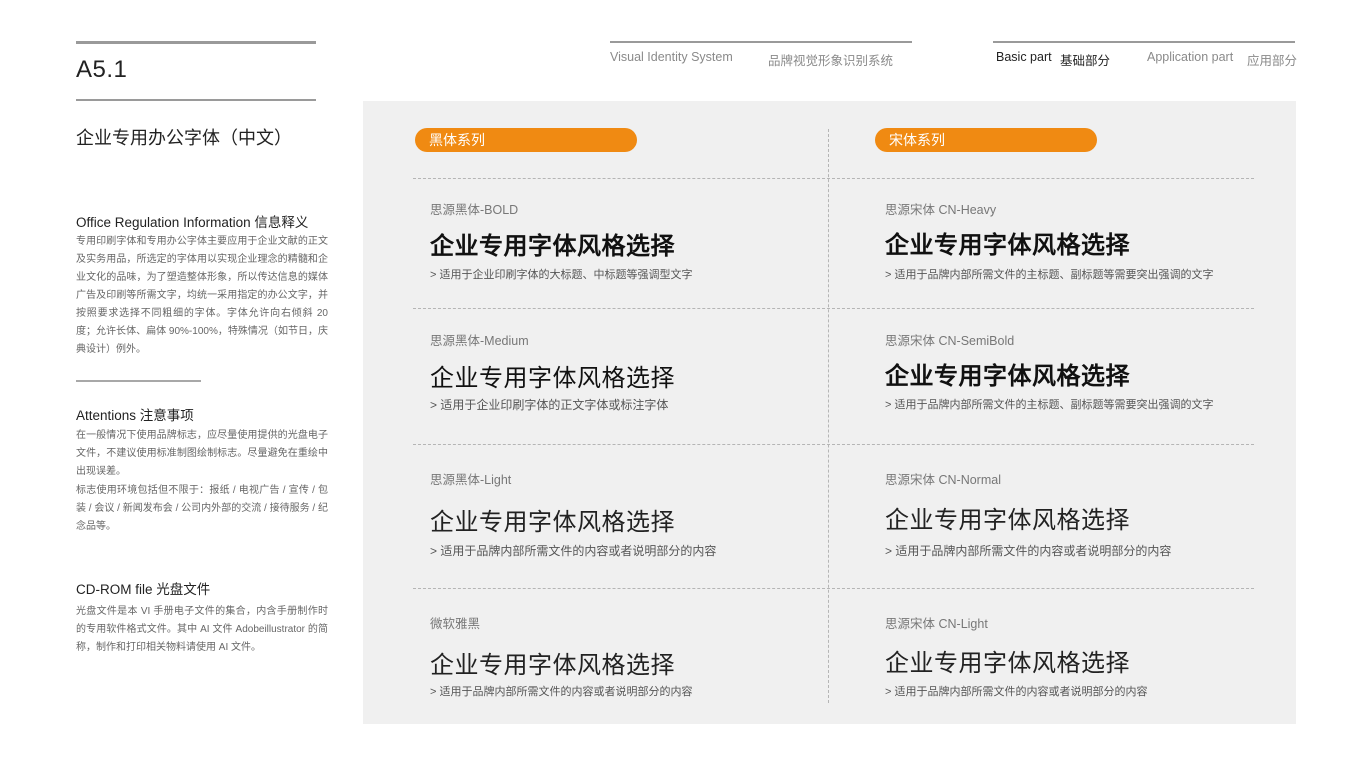 This screenshot has width=1366, height=768. I want to click on nav-basic-en: Basic part, so click(1024, 57).